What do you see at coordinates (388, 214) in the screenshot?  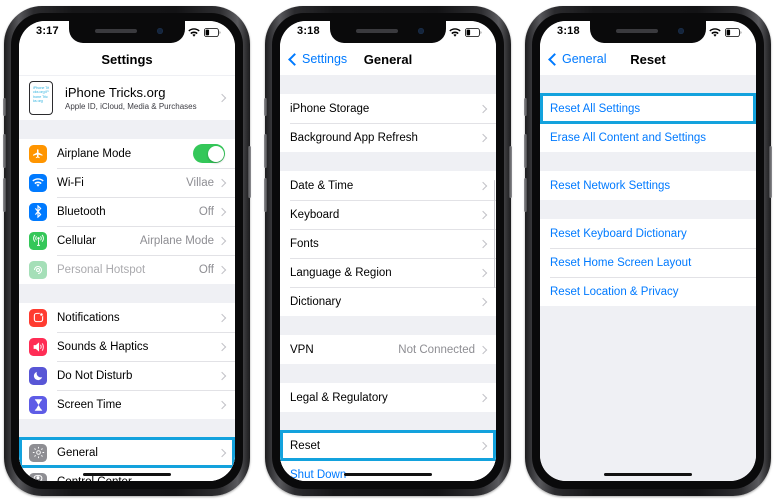 I see `list-item-keyboard: Keyboard` at bounding box center [388, 214].